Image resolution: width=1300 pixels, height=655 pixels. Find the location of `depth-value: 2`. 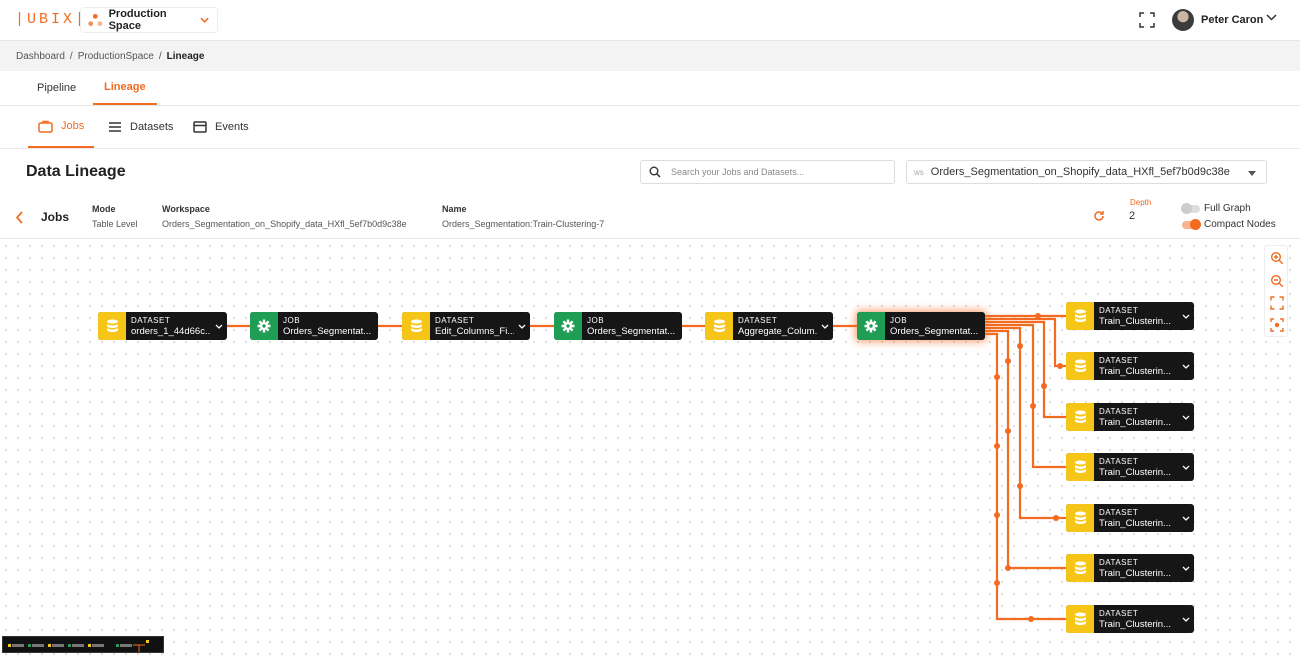

depth-value: 2 is located at coordinates (1132, 216).